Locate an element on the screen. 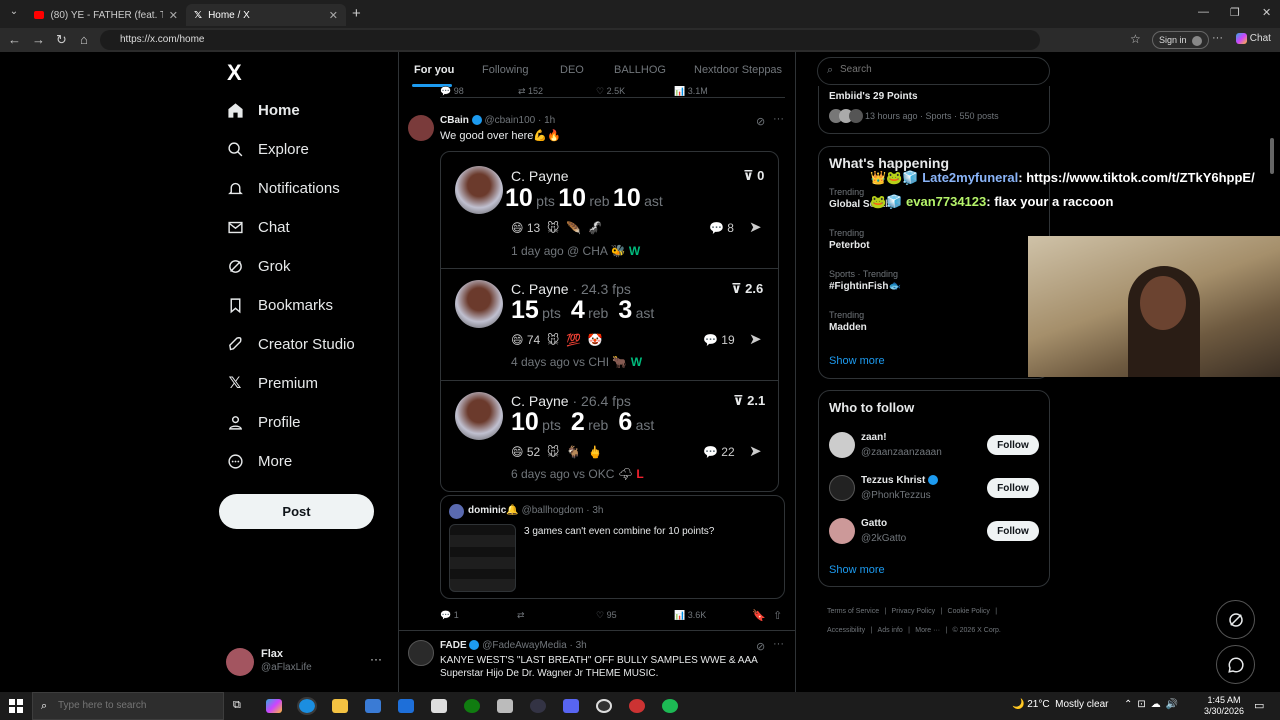 Image resolution: width=1280 pixels, height=720 pixels. follow-suggestion: Tezzus Khrist @PhonkTezzus Follow is located at coordinates (935, 489).